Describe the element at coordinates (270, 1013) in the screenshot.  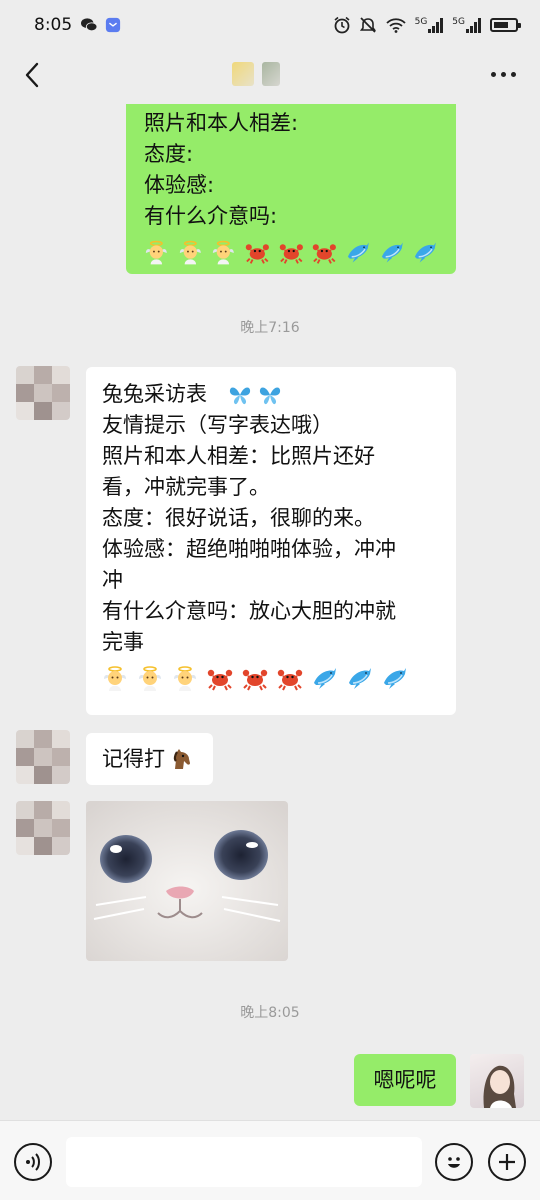
I see `timestamp-separator: 晚上8:05` at that location.